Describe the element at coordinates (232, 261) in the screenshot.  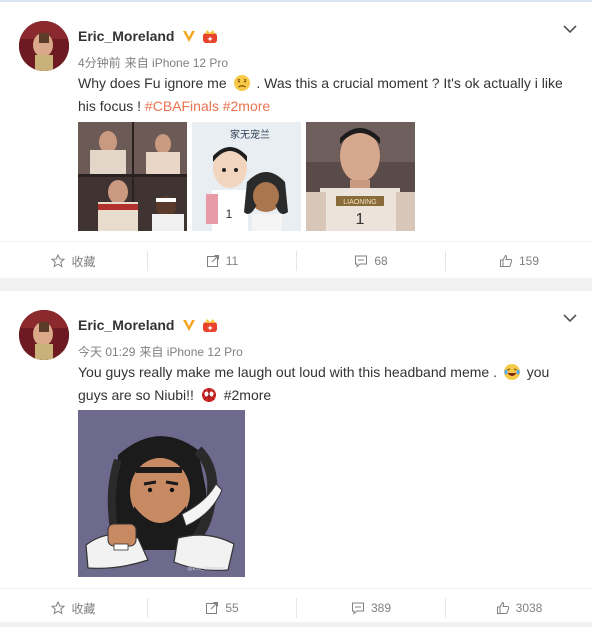
I see `repost-count: 11` at that location.